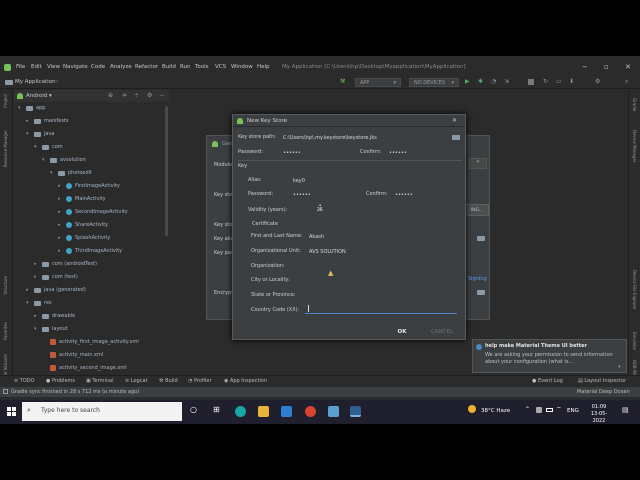 The image size is (640, 480). I want to click on menu-refactor: Refactor, so click(146, 67).